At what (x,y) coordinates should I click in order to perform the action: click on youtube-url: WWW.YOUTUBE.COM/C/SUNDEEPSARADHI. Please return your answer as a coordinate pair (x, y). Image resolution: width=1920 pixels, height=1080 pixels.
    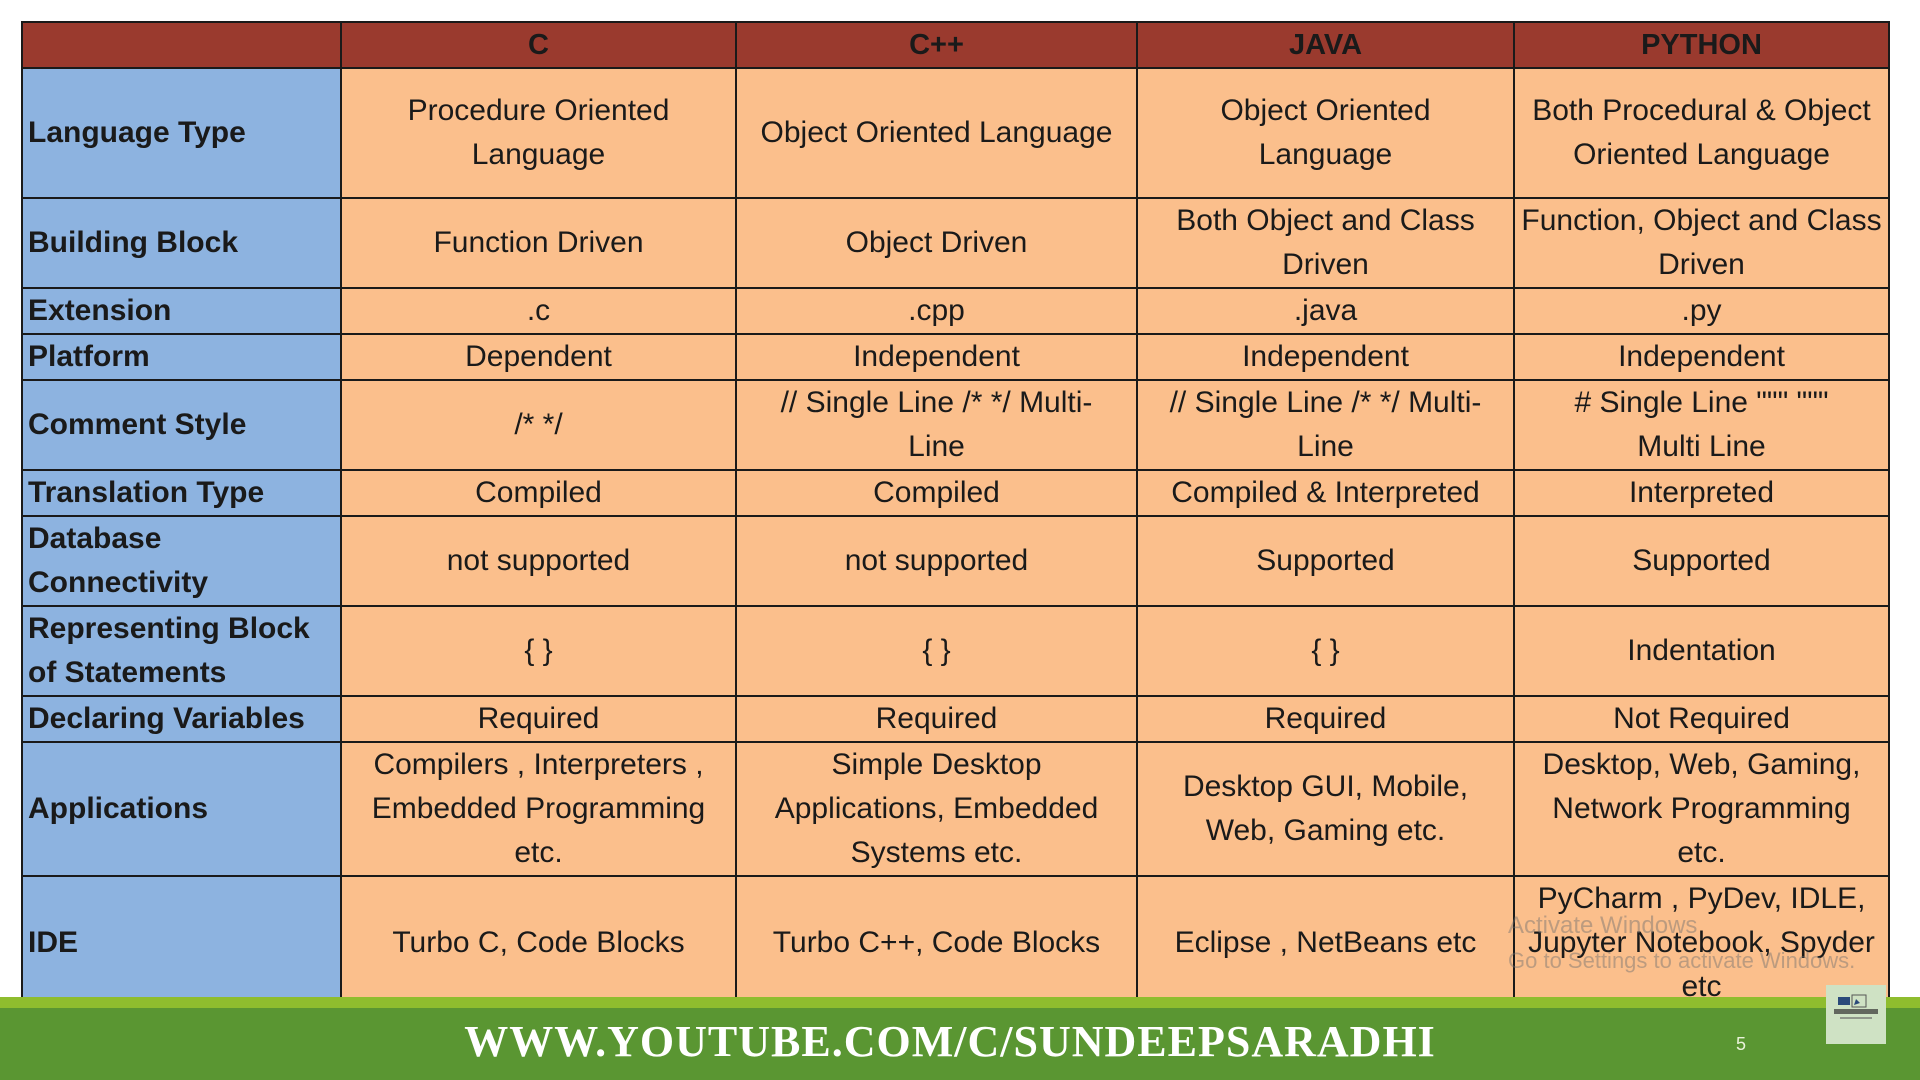
    Looking at the image, I should click on (950, 1041).